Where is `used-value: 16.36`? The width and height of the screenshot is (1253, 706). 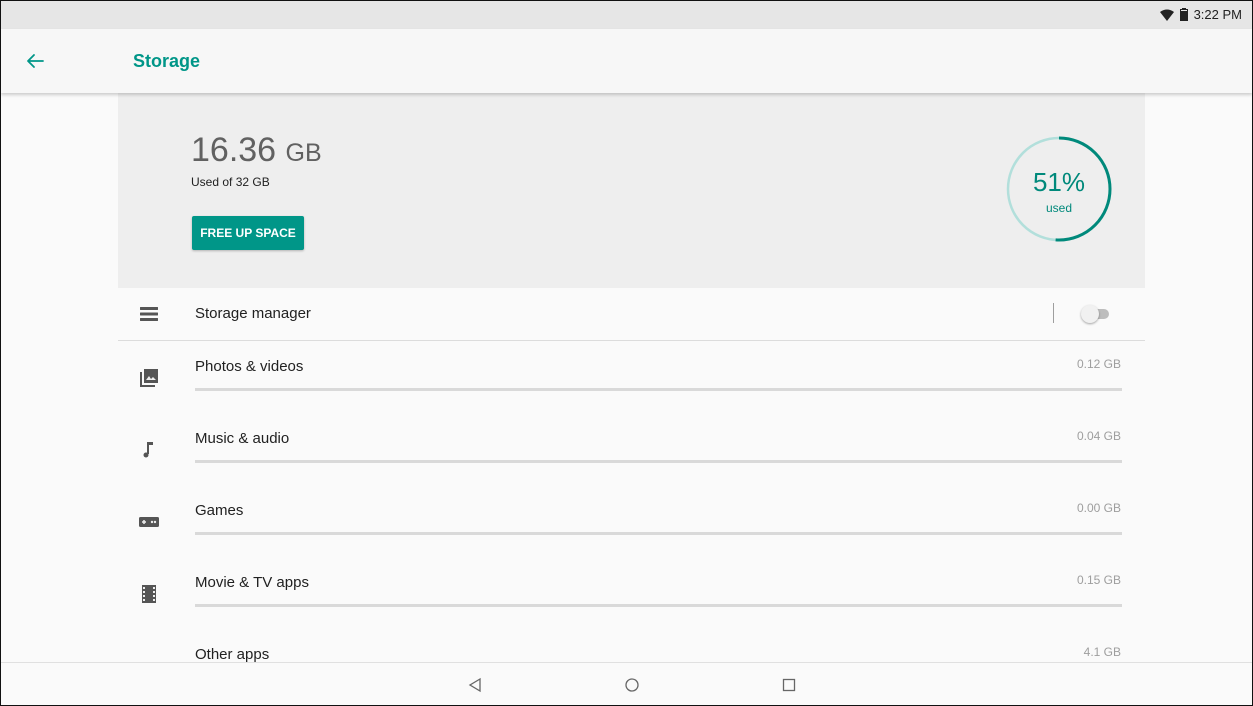
used-value: 16.36 is located at coordinates (234, 150).